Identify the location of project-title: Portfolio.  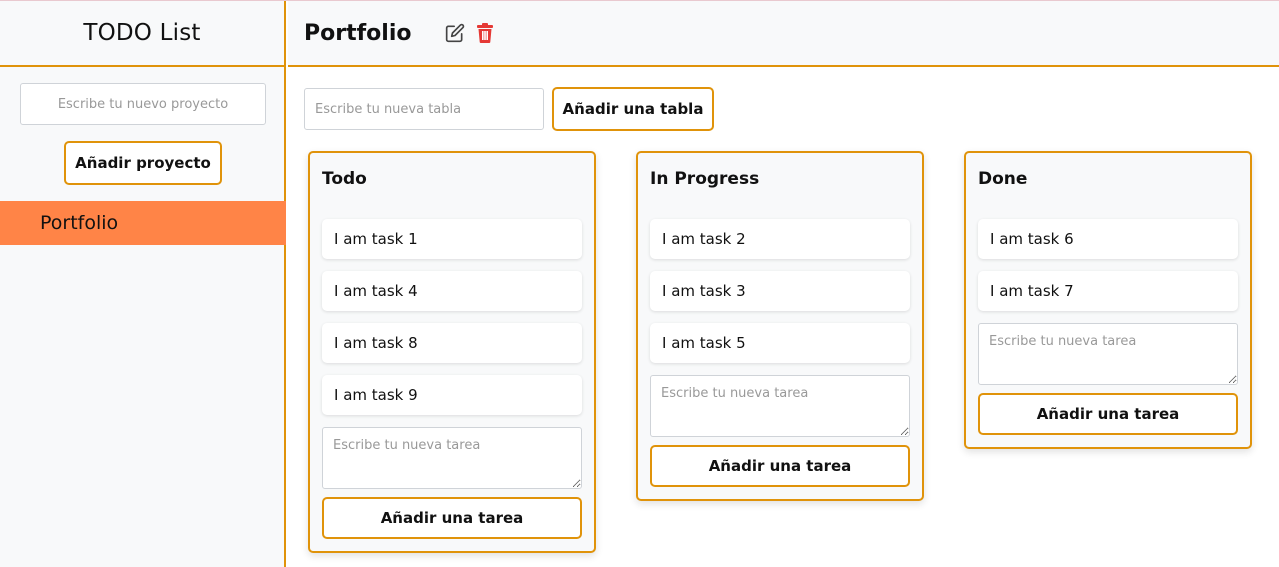
(358, 33).